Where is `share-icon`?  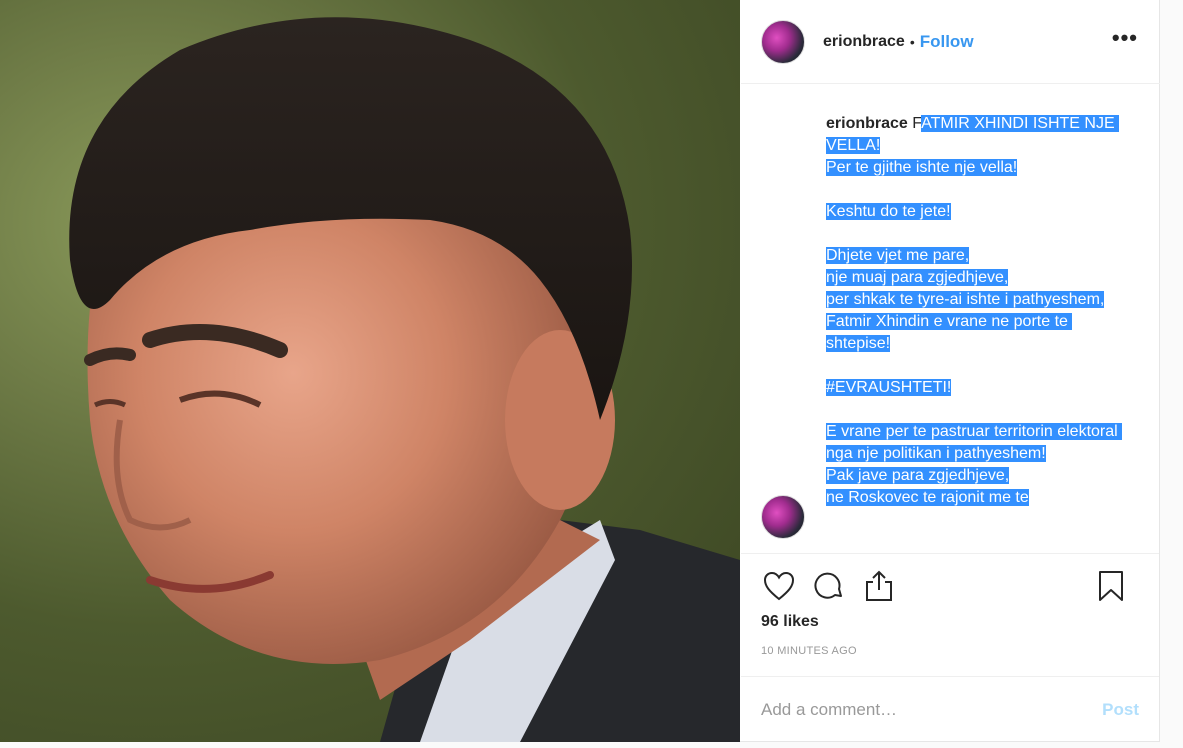
share-icon is located at coordinates (879, 585).